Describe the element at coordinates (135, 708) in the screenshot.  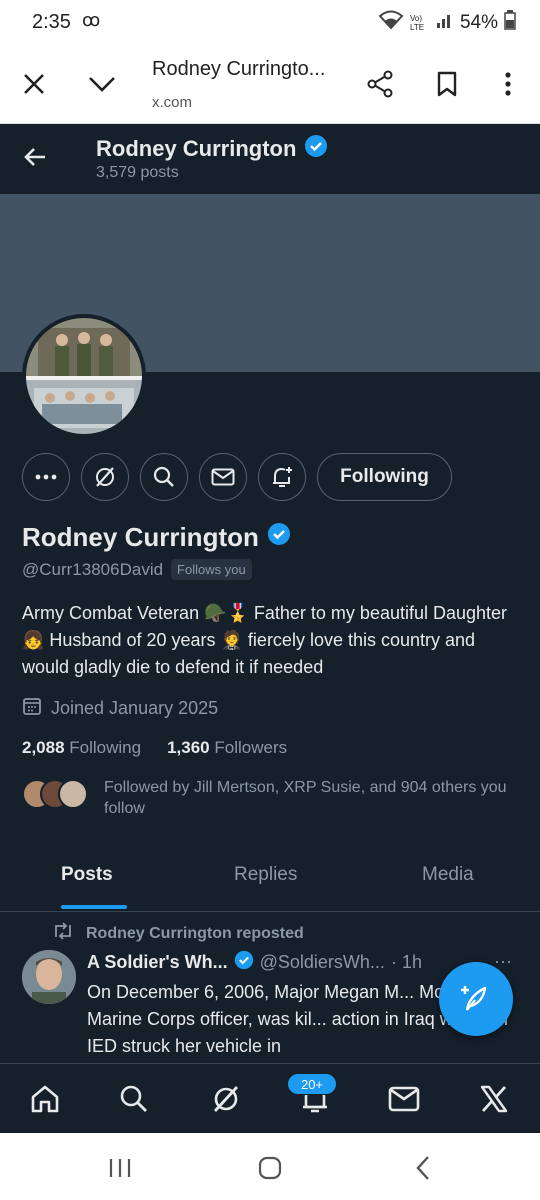
I see `joined-text: Joined January 2025` at that location.